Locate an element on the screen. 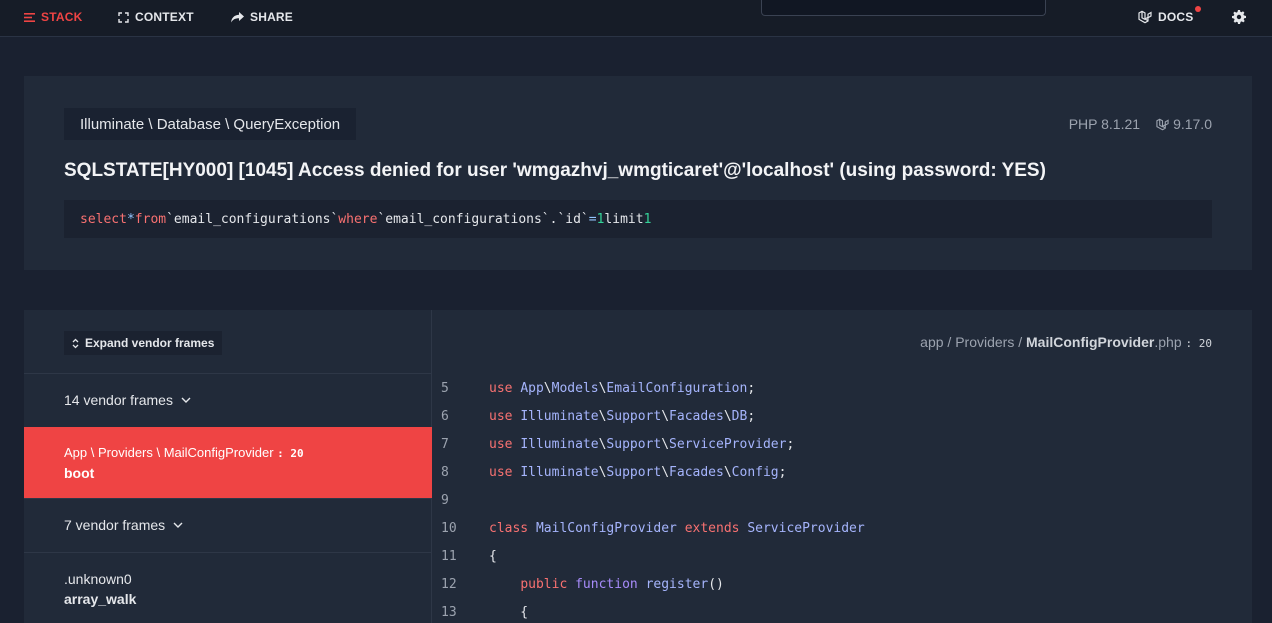  code-text: use Illuminate\Support\ServiceProvider; is located at coordinates (641, 444).